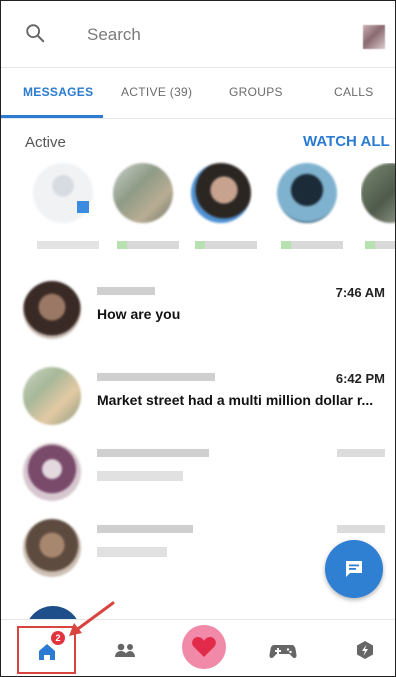  I want to click on conversation-item, so click(198, 477).